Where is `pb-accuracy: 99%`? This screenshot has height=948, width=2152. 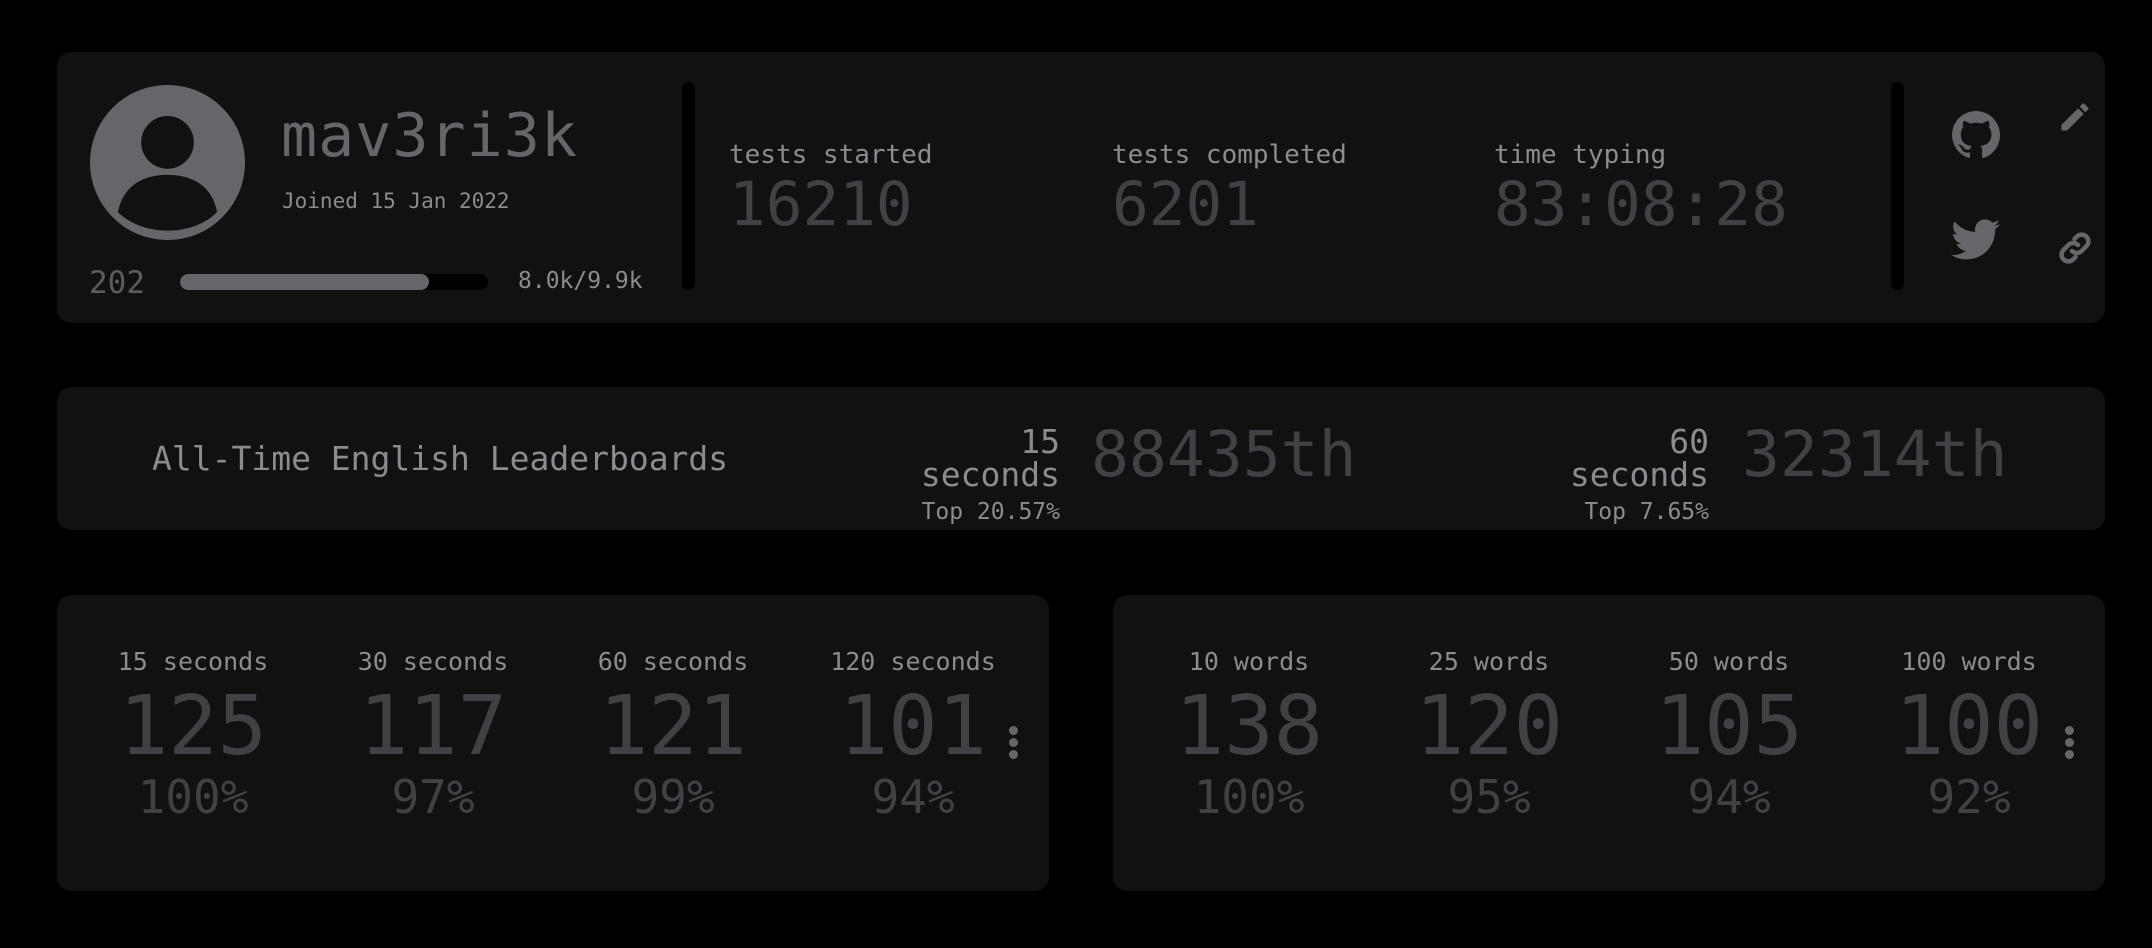 pb-accuracy: 99% is located at coordinates (673, 797).